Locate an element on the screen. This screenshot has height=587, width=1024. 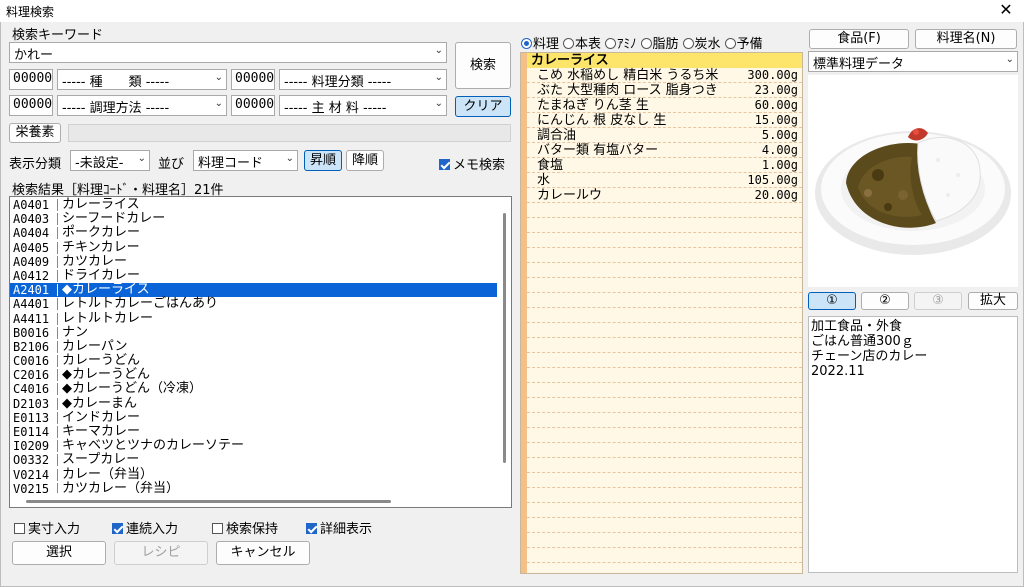
photo-3-button: ③ is located at coordinates (938, 301).